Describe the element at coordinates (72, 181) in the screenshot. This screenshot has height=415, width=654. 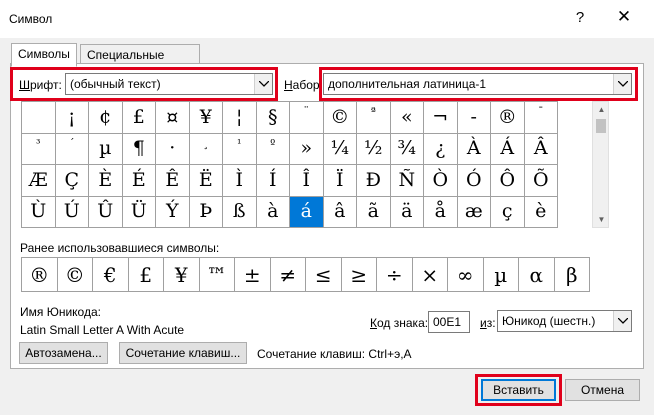
I see `symbol-cell: Ç` at that location.